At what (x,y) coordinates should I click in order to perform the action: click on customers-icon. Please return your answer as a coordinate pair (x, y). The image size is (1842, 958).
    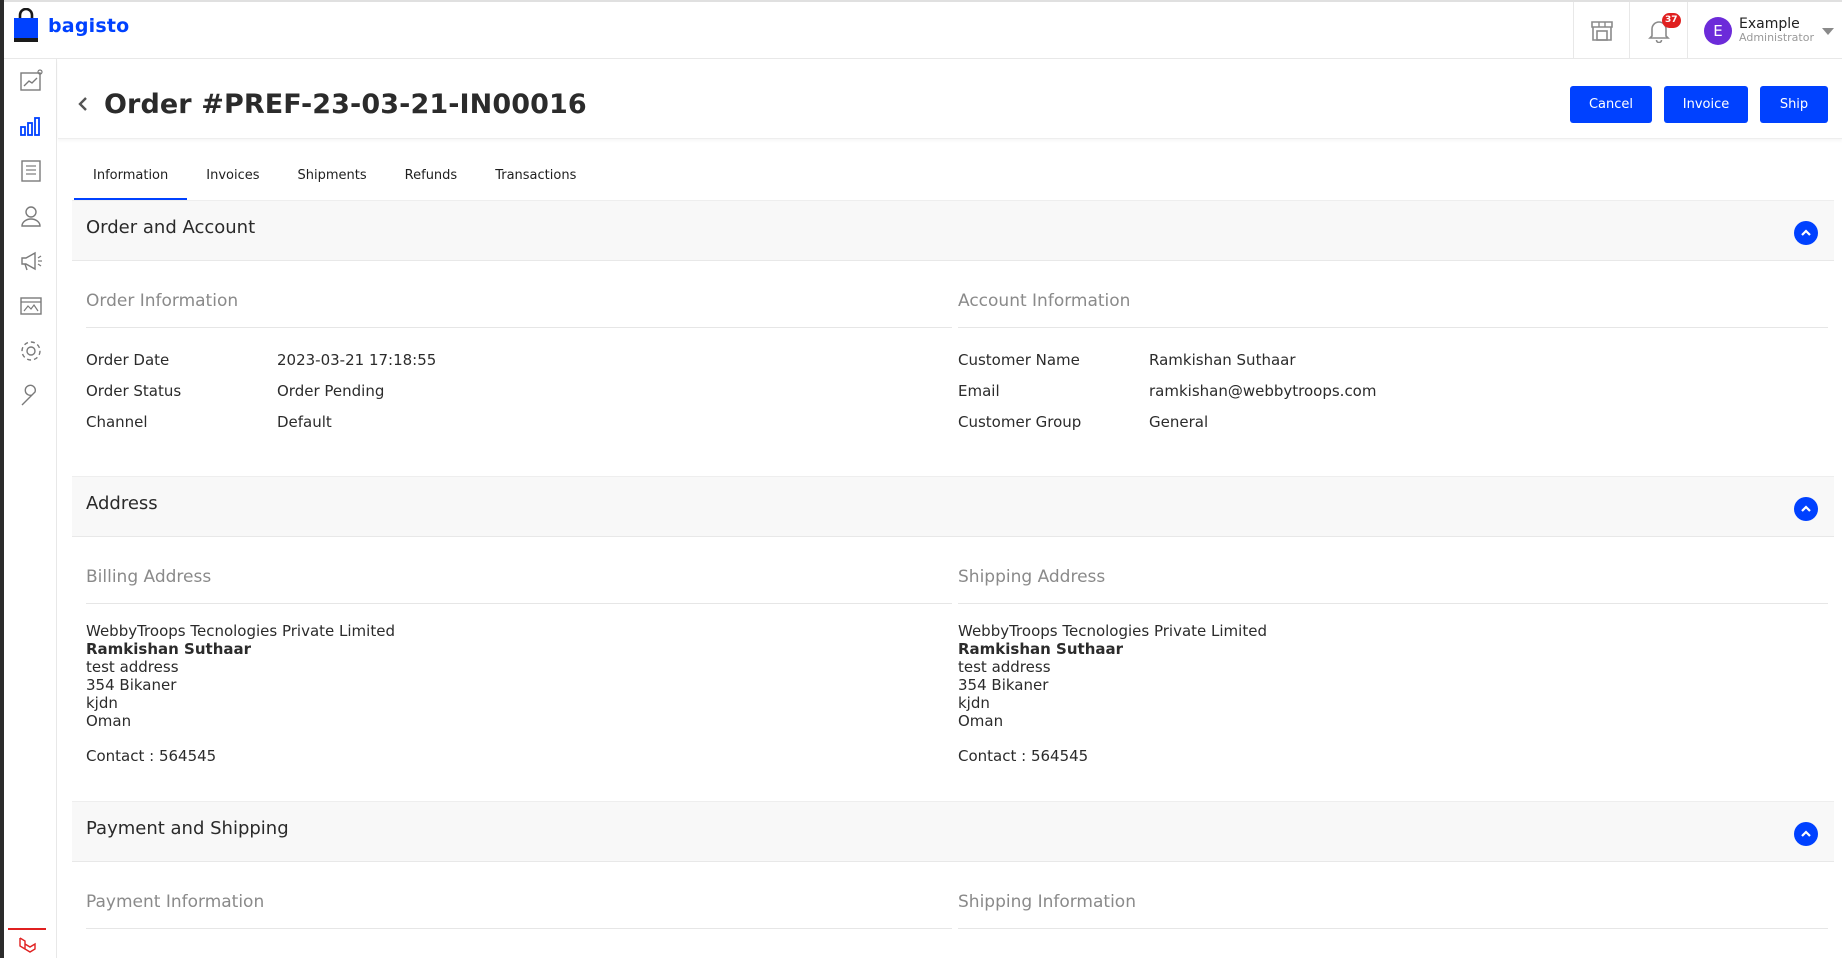
    Looking at the image, I should click on (31, 216).